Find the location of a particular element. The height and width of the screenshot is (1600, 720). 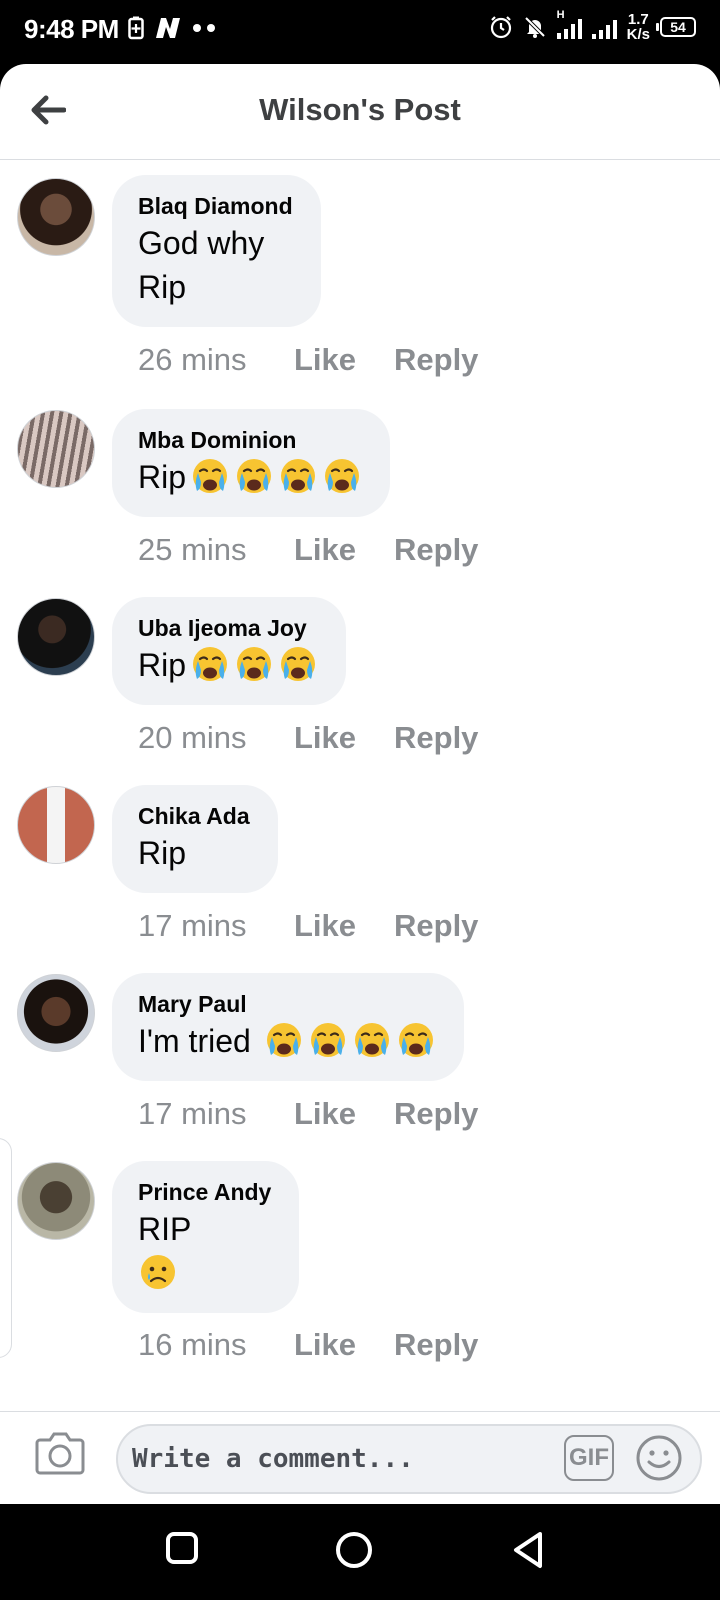

comment-author: Blaq Diamond is located at coordinates (215, 206).